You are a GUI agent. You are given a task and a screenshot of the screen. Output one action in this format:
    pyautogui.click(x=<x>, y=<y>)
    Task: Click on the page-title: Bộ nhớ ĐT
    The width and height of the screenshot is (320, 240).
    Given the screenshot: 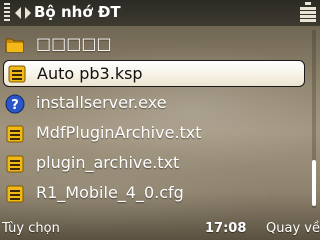 What is the action you would take?
    pyautogui.click(x=77, y=12)
    